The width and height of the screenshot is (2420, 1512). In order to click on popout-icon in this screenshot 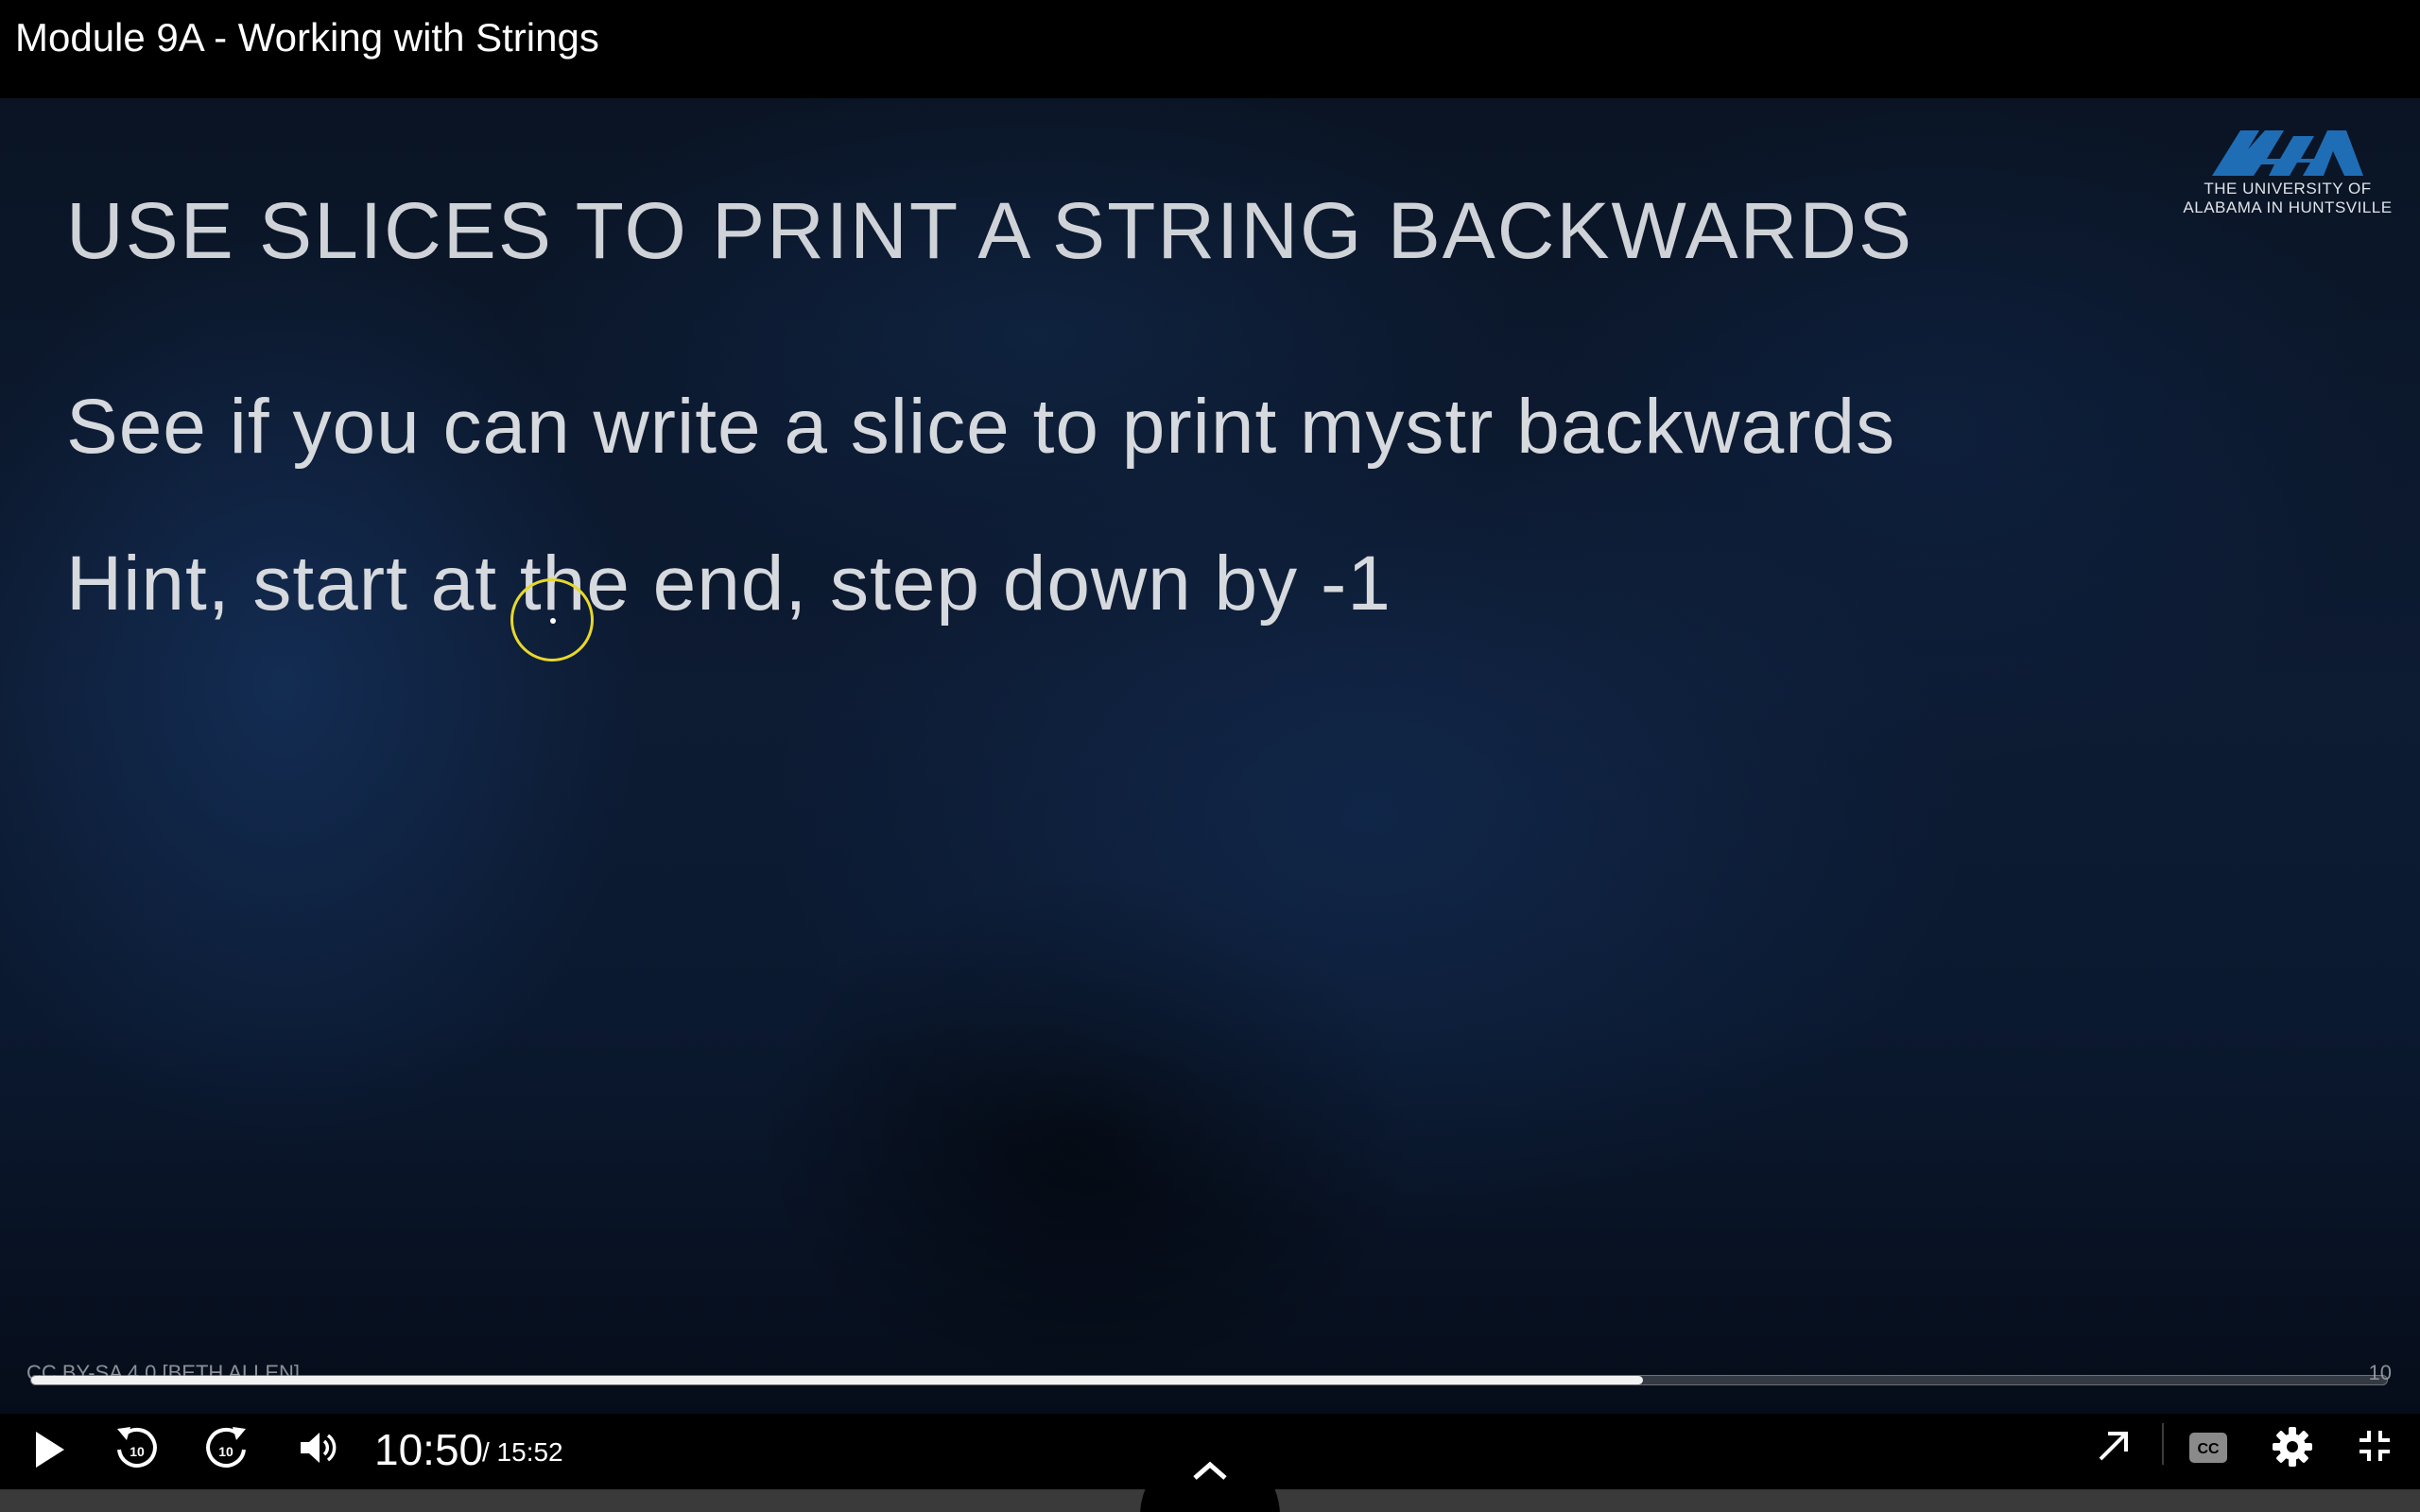, I will do `click(2113, 1446)`.